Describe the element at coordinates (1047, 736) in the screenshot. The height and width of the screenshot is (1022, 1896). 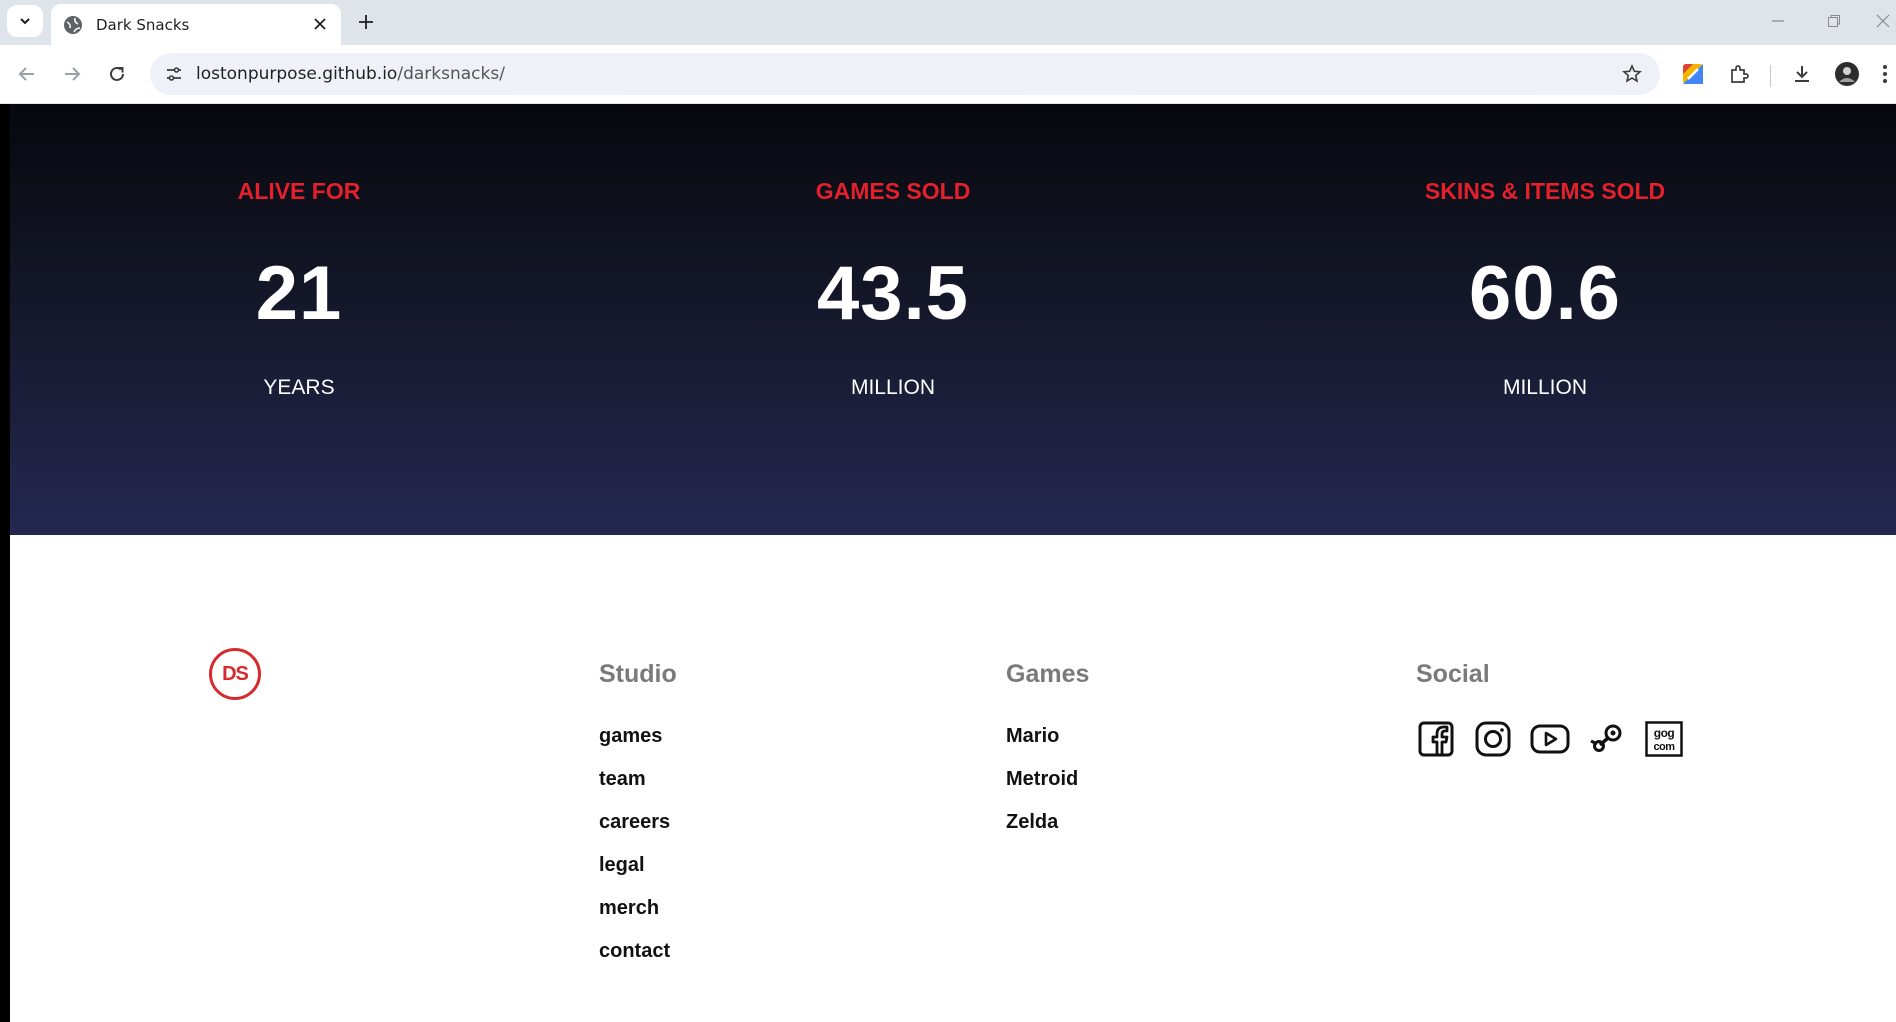
I see `footer-link-mario: Mario` at that location.